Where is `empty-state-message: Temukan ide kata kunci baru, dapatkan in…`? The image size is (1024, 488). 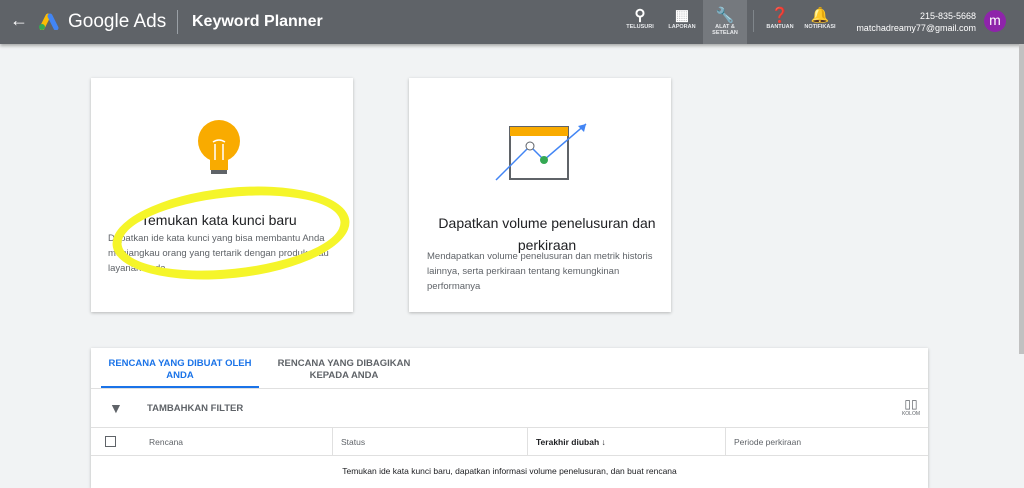
empty-state-message: Temukan ide kata kunci baru, dapatkan in… is located at coordinates (509, 471).